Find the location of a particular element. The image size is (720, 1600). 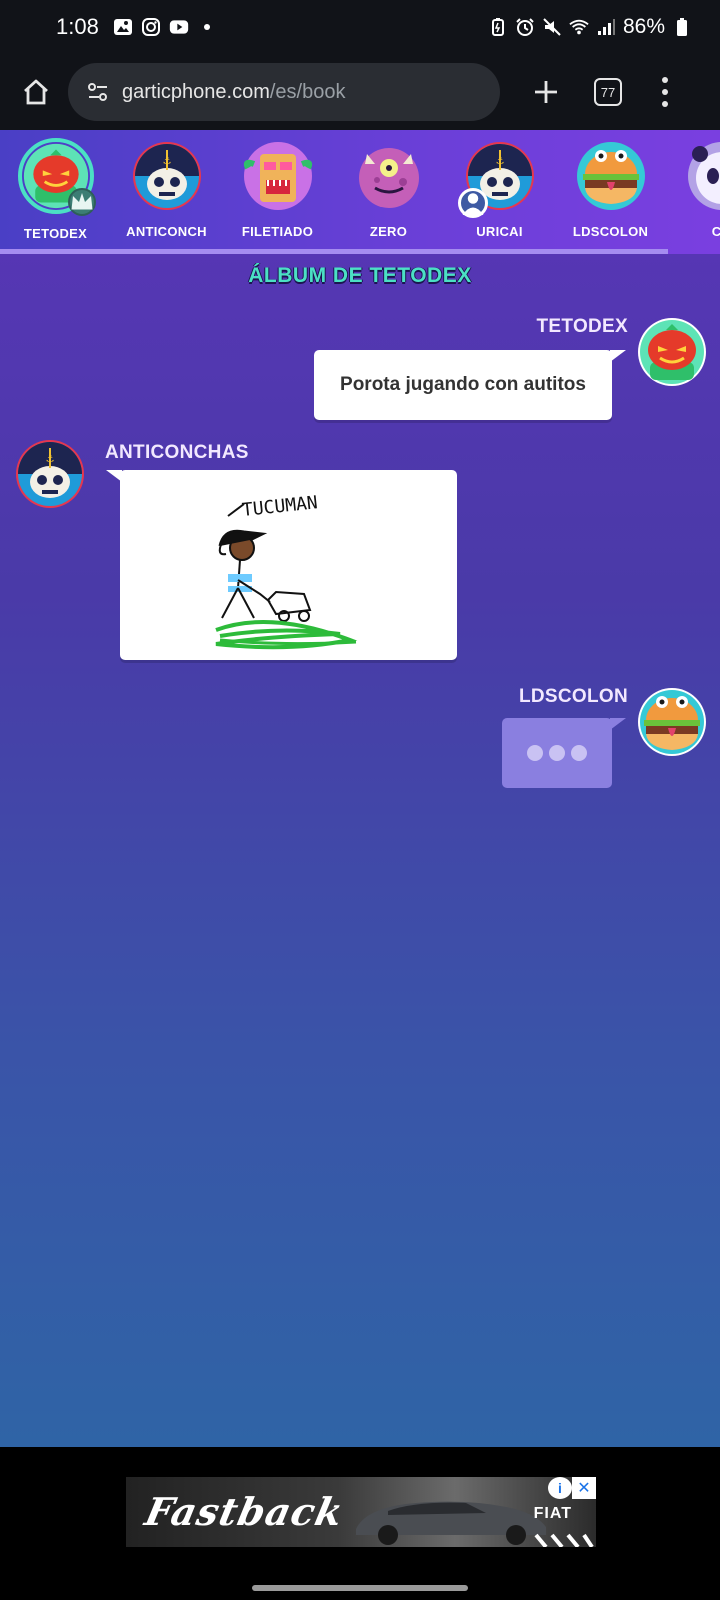

message-text: Porota jugando con autitos is located at coordinates (463, 384).